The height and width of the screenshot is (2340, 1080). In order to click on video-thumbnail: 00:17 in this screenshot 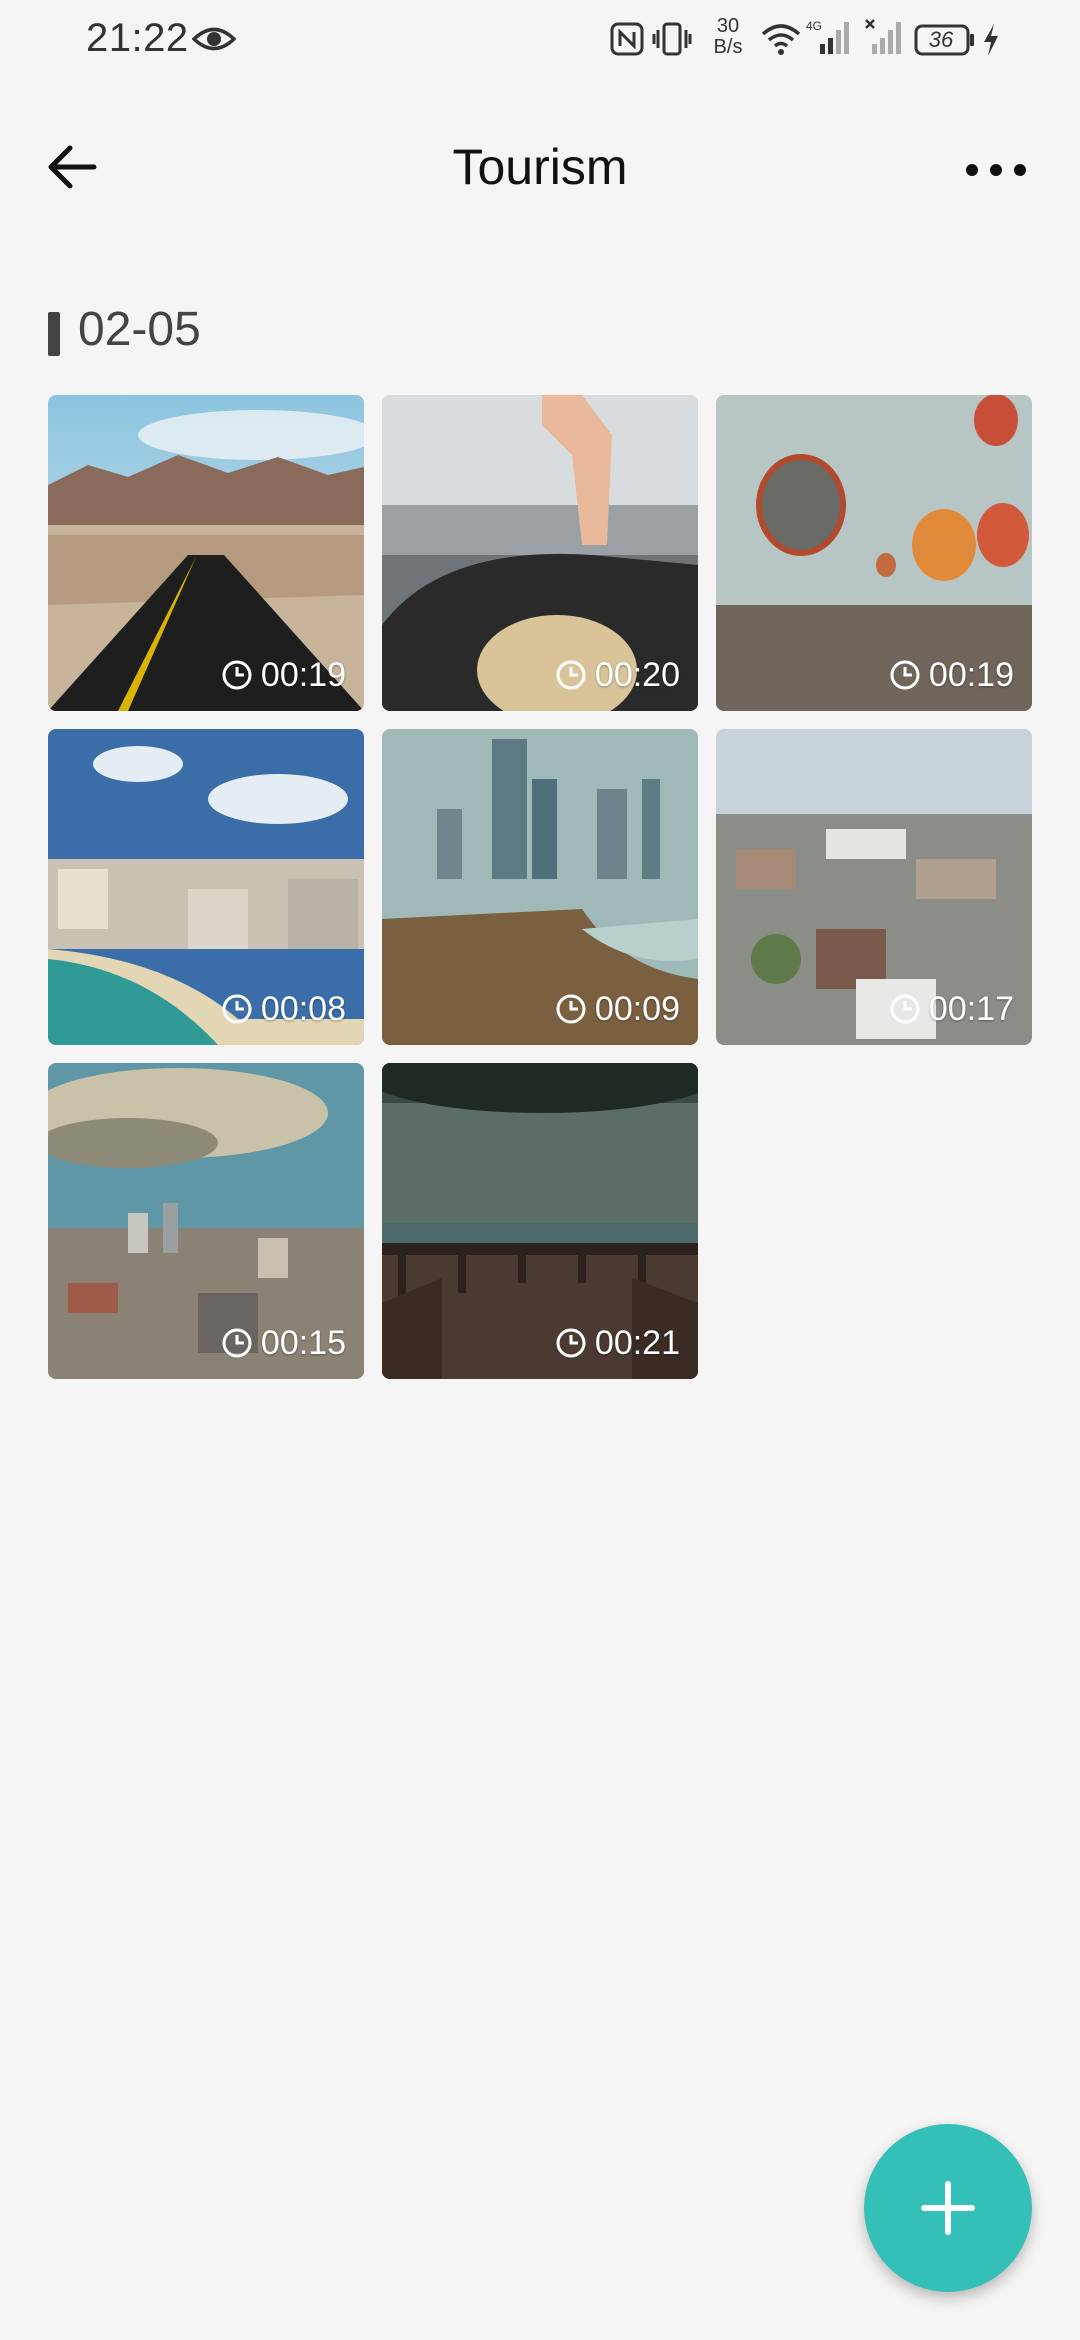, I will do `click(874, 887)`.